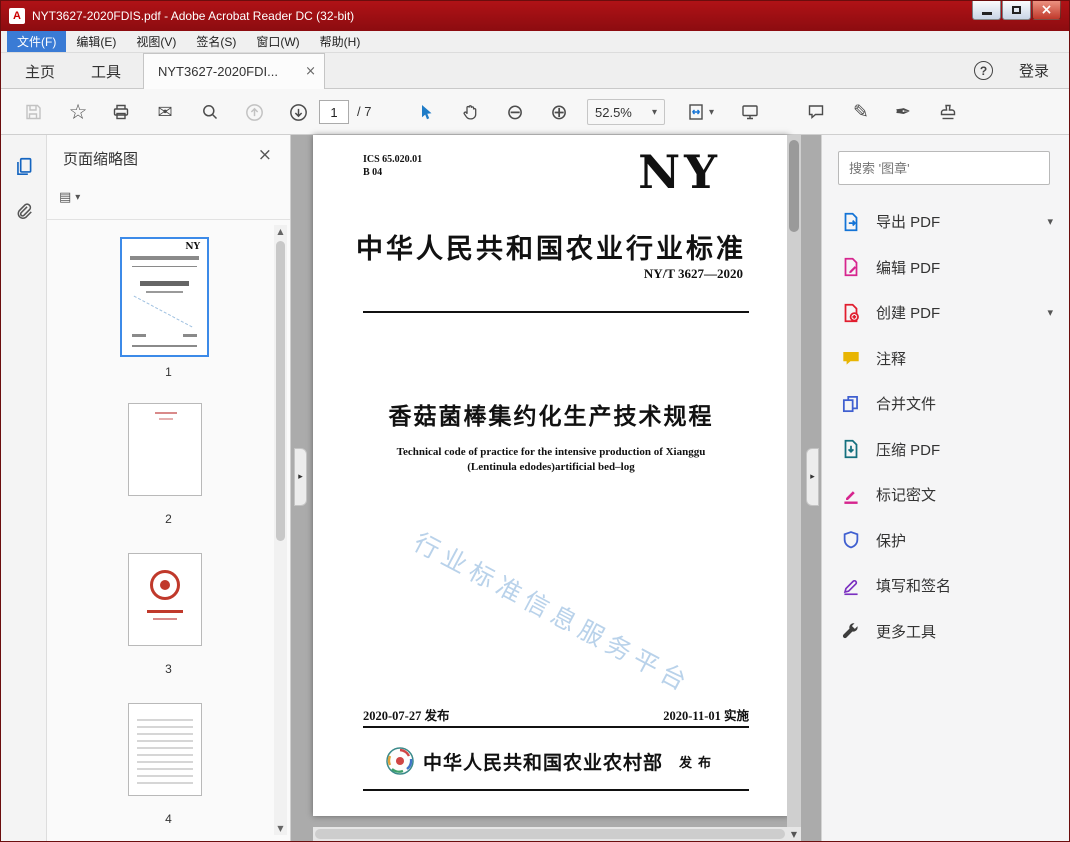 The height and width of the screenshot is (842, 1070). I want to click on fit-width-dropdown: ▾, so click(700, 112).